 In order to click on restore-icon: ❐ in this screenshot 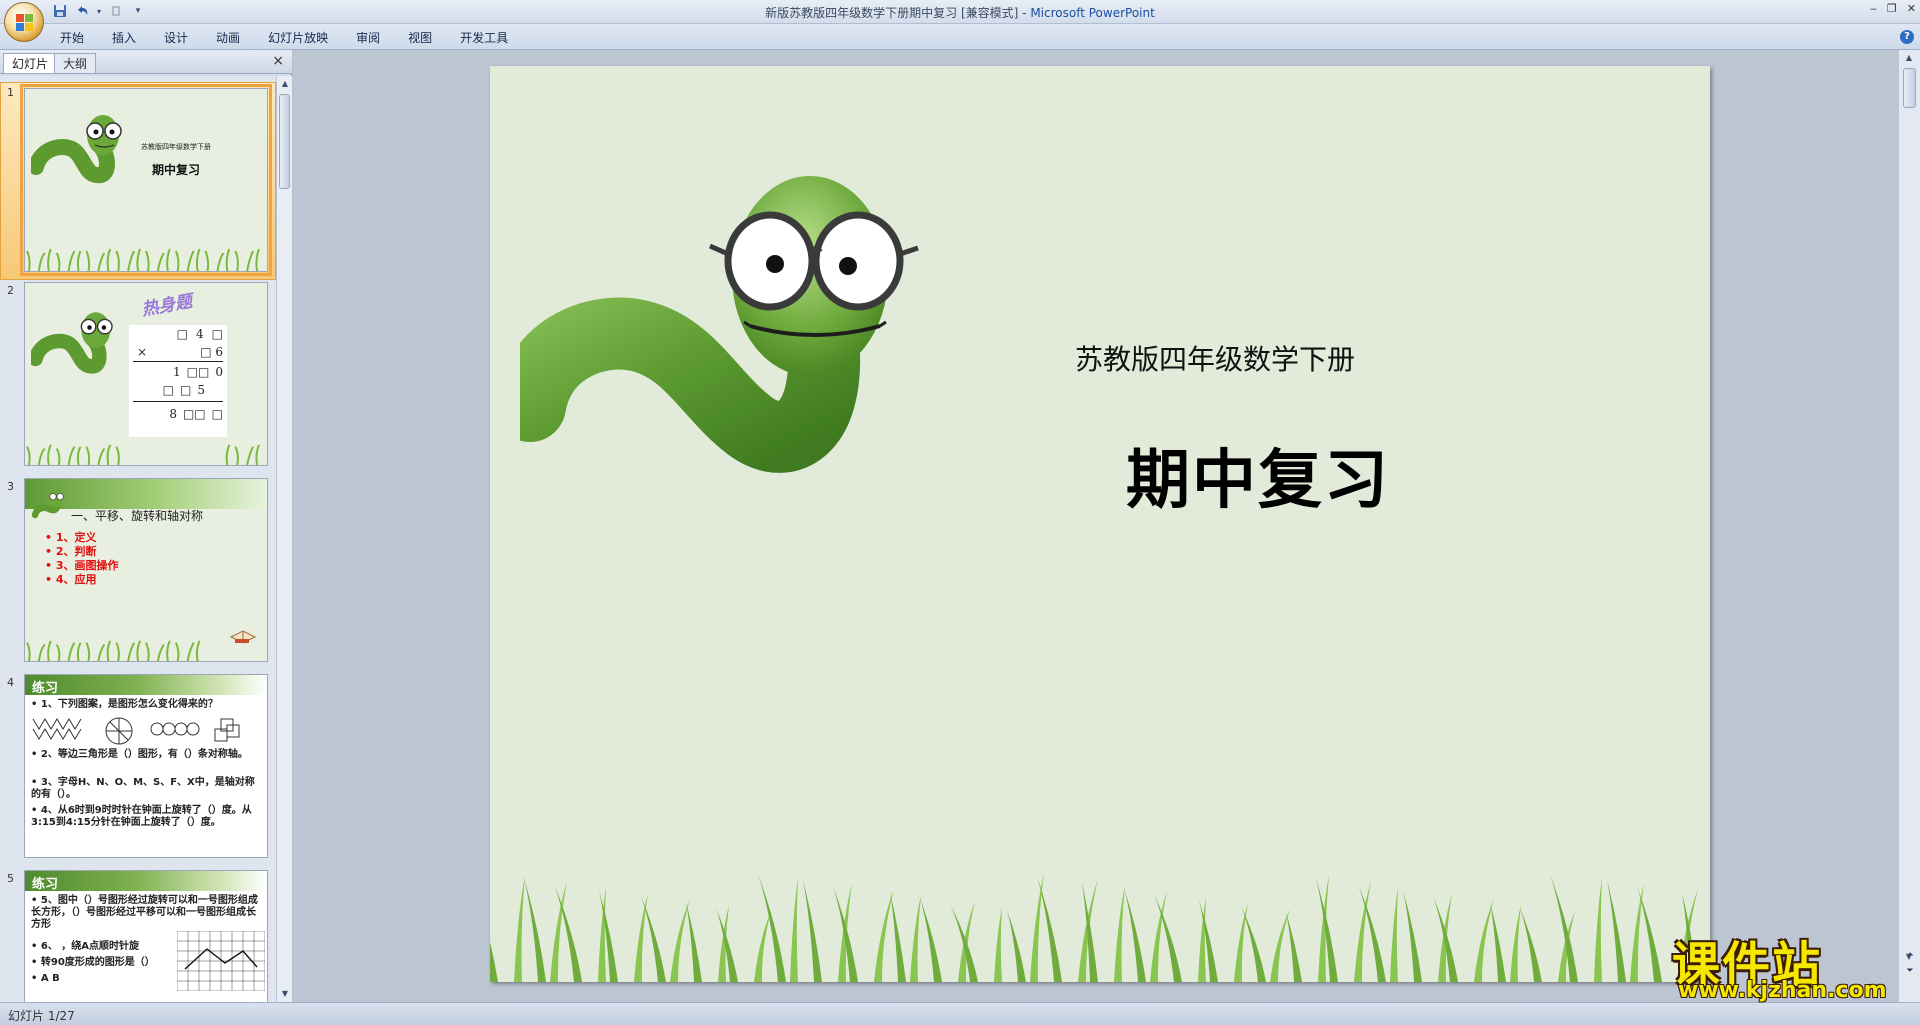, I will do `click(1892, 8)`.